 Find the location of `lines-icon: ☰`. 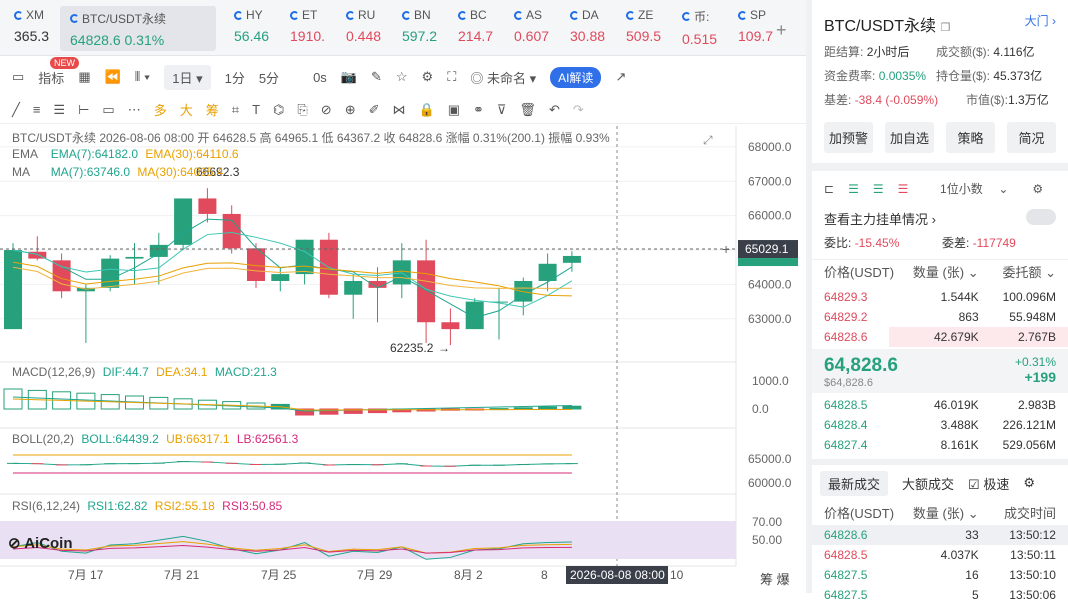

lines-icon: ☰ is located at coordinates (59, 110).